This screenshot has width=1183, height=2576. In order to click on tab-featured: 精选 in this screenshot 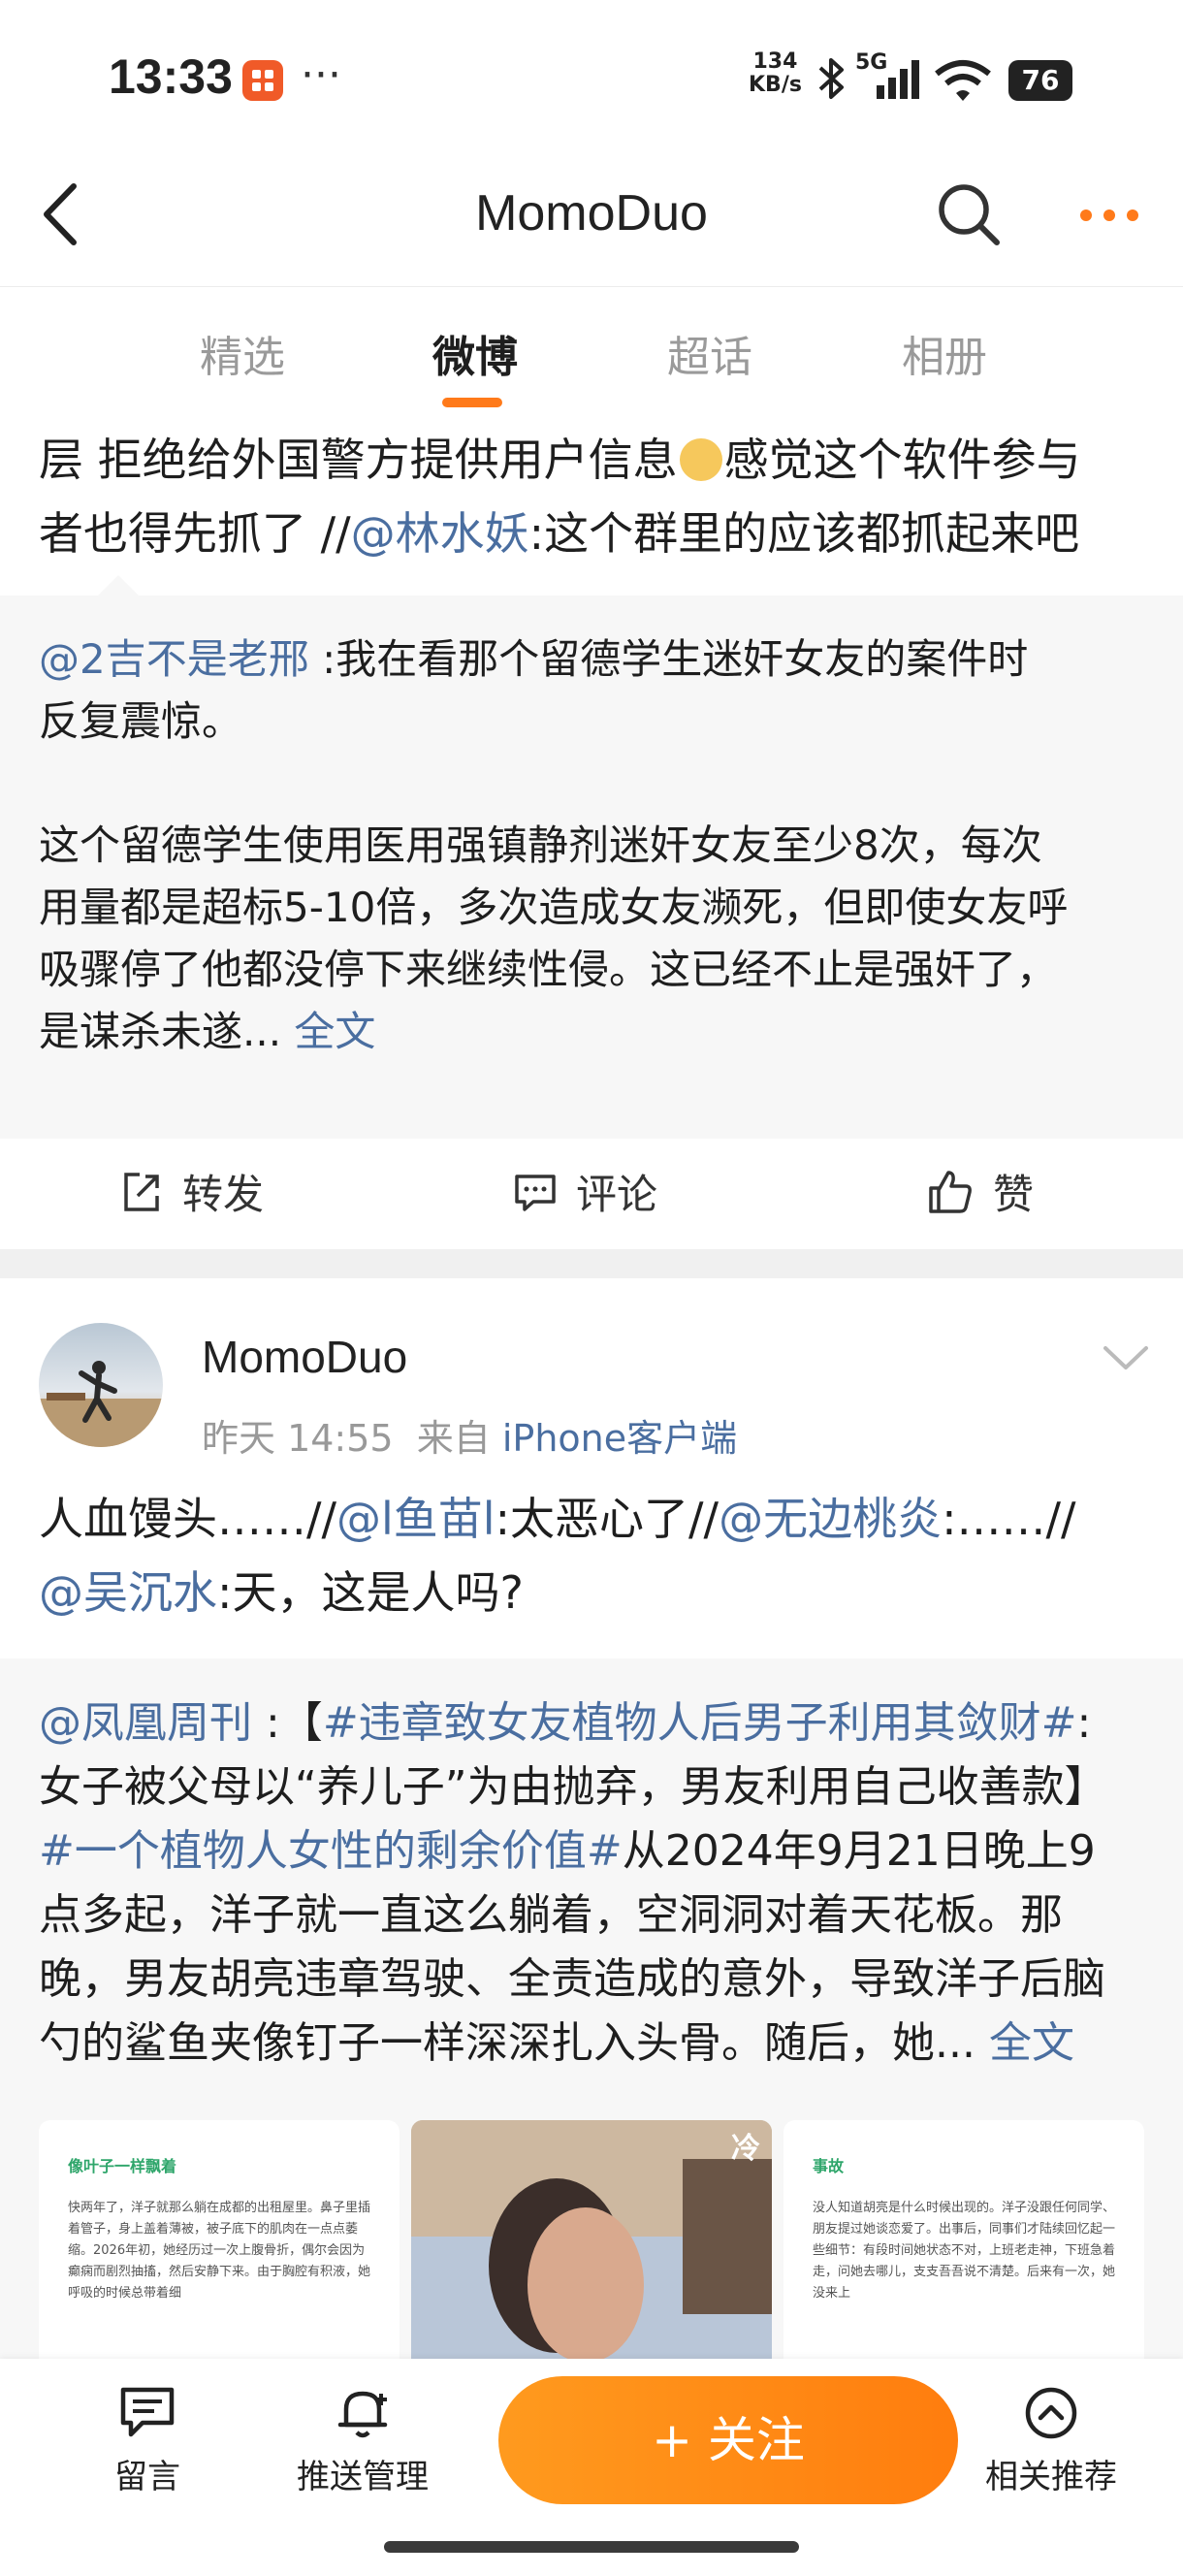, I will do `click(242, 353)`.